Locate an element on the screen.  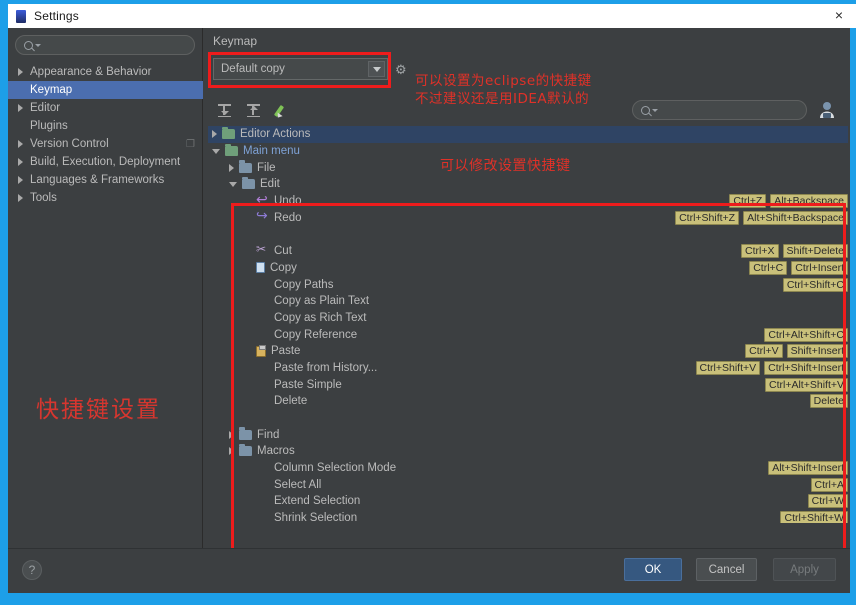
shortcut-badge: Ctrl+V is located at coordinates (764, 351).